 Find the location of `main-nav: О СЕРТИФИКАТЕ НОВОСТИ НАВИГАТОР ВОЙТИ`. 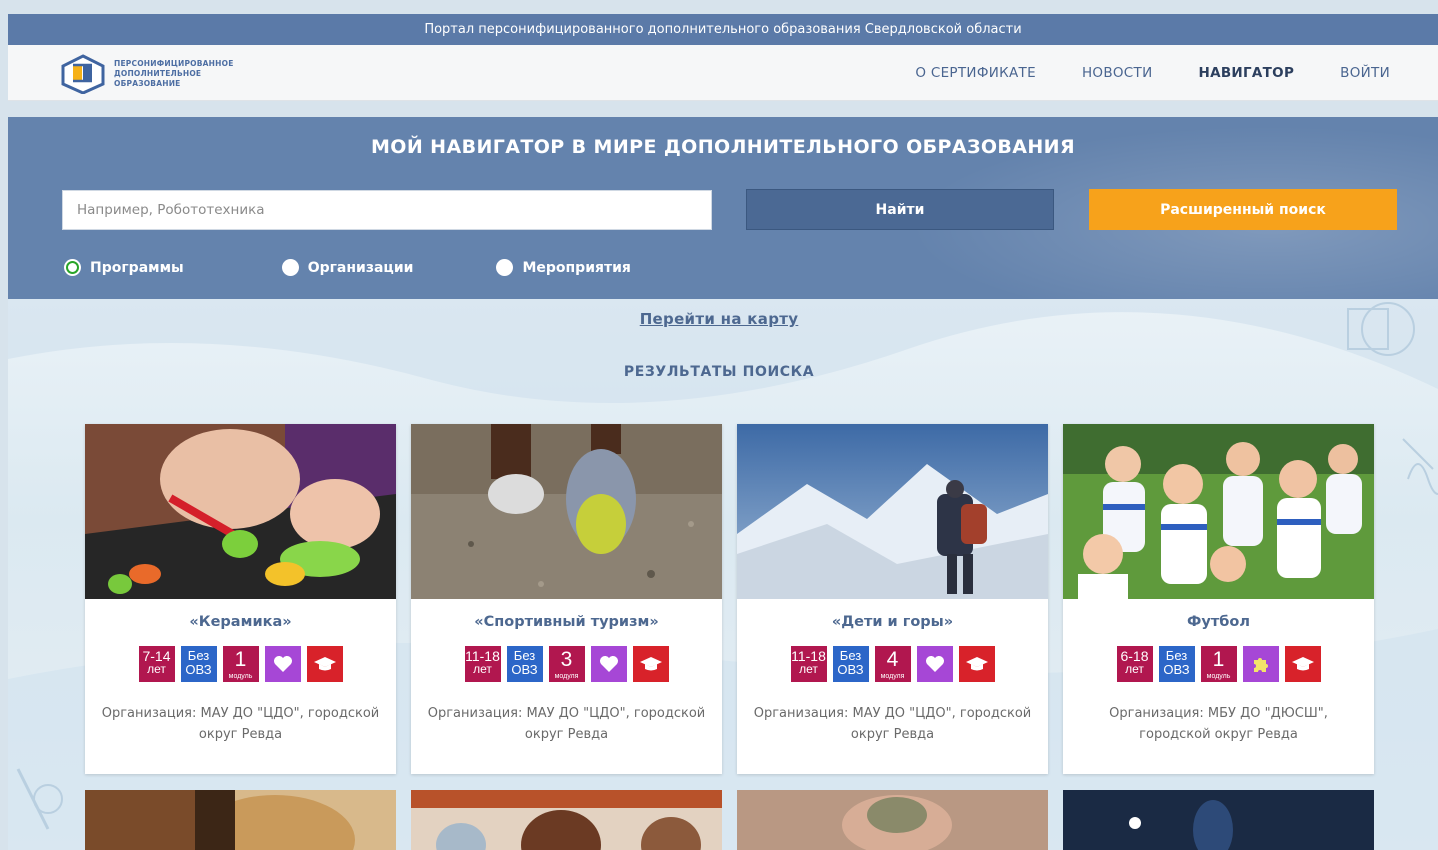

main-nav: О СЕРТИФИКАТЕ НОВОСТИ НАВИГАТОР ВОЙТИ is located at coordinates (1152, 73).